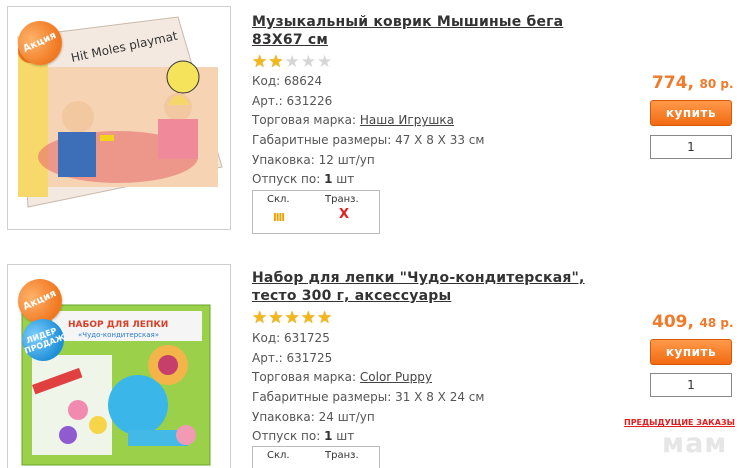 The width and height of the screenshot is (750, 468). Describe the element at coordinates (696, 322) in the screenshot. I see `price: 409, 48 р.` at that location.